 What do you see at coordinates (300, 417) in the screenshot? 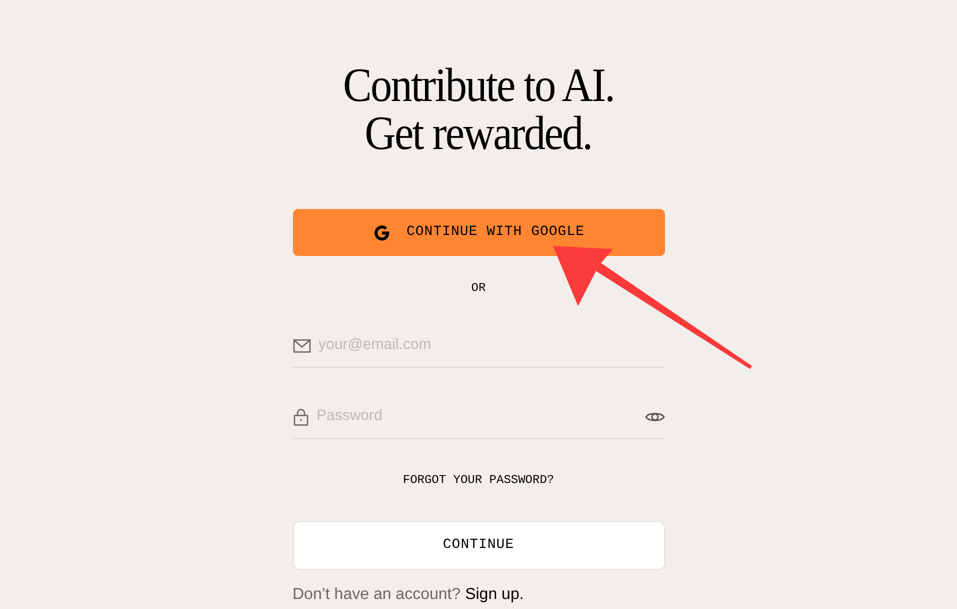
I see `padlock-icon` at bounding box center [300, 417].